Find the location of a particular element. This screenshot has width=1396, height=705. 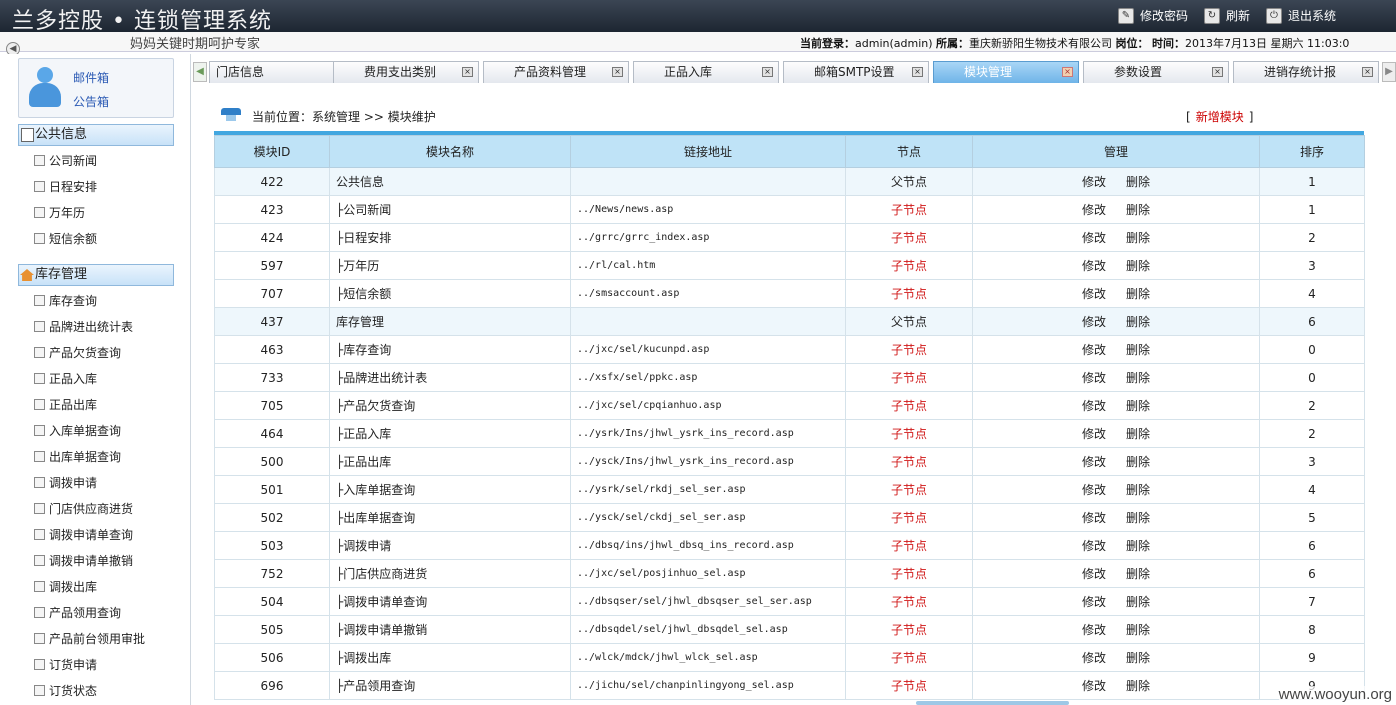

sidebar-item-transfer-cancel: 调拨申请单撤销 is located at coordinates (83, 560).